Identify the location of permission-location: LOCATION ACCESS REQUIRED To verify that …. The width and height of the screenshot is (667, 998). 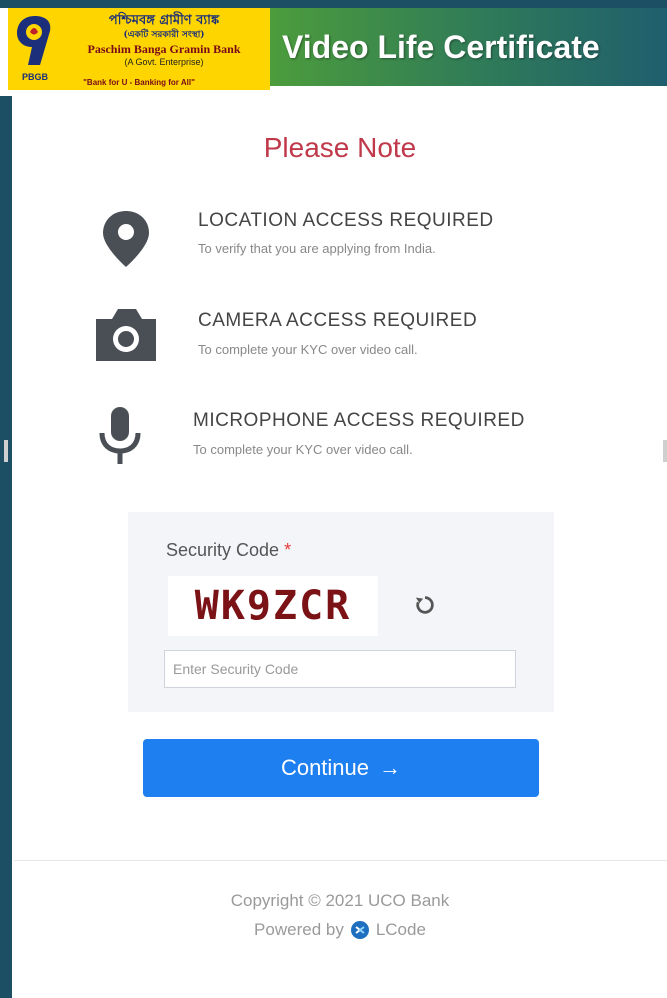
(333, 245).